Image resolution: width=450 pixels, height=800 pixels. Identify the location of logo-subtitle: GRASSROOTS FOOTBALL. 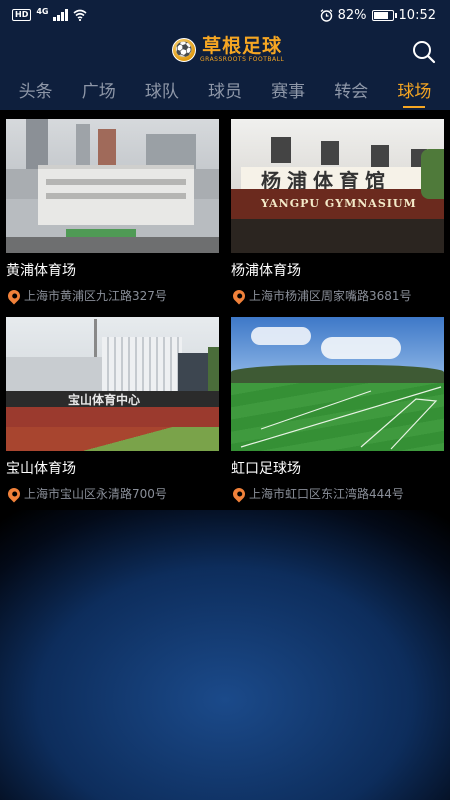
(242, 59).